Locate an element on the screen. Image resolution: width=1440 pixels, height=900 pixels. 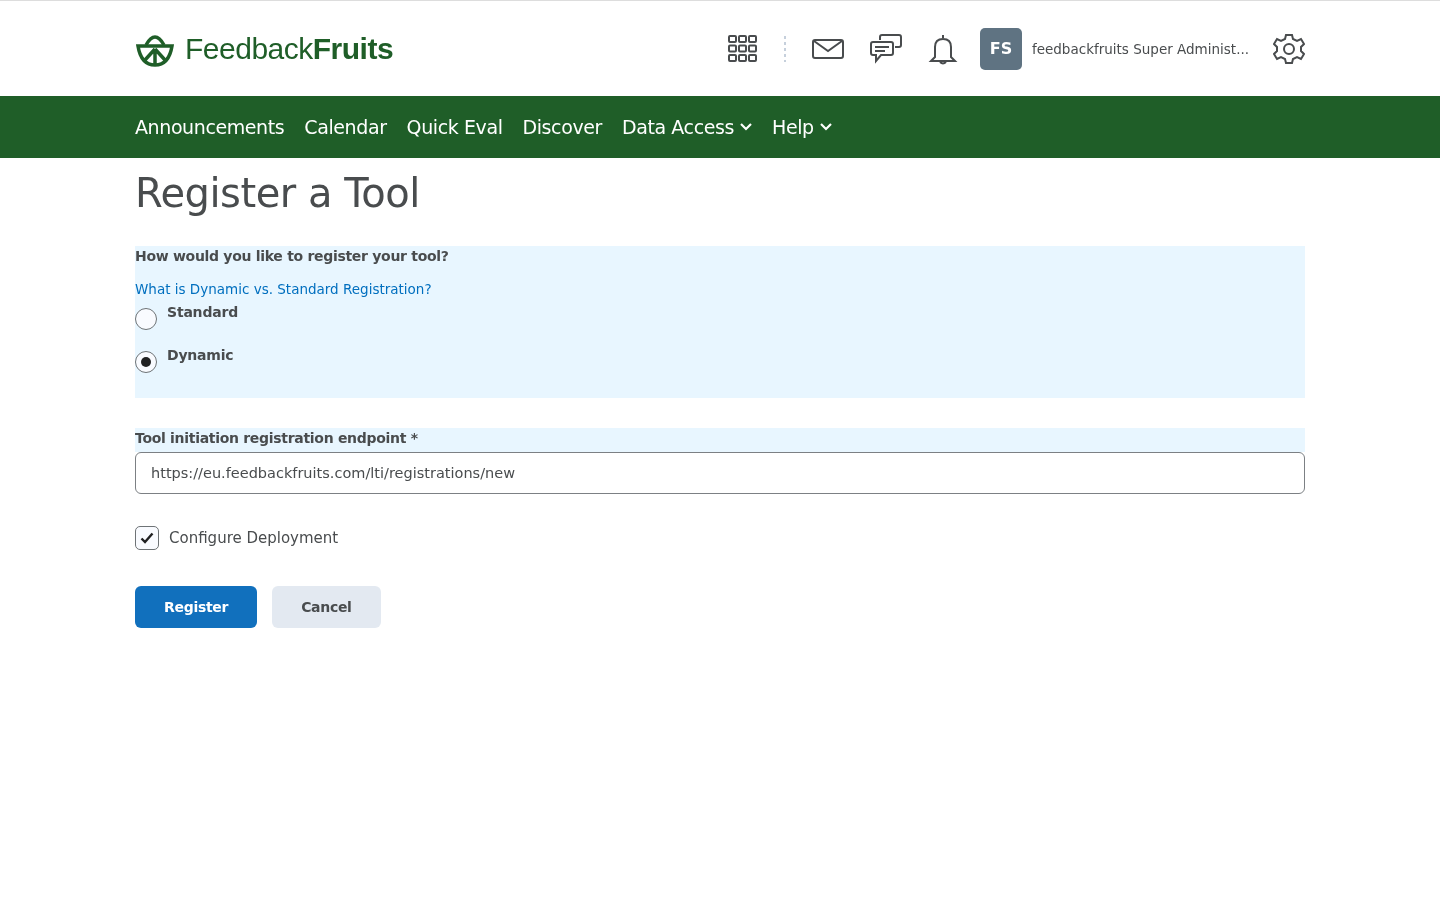
cancel-button: Cancel is located at coordinates (326, 607).